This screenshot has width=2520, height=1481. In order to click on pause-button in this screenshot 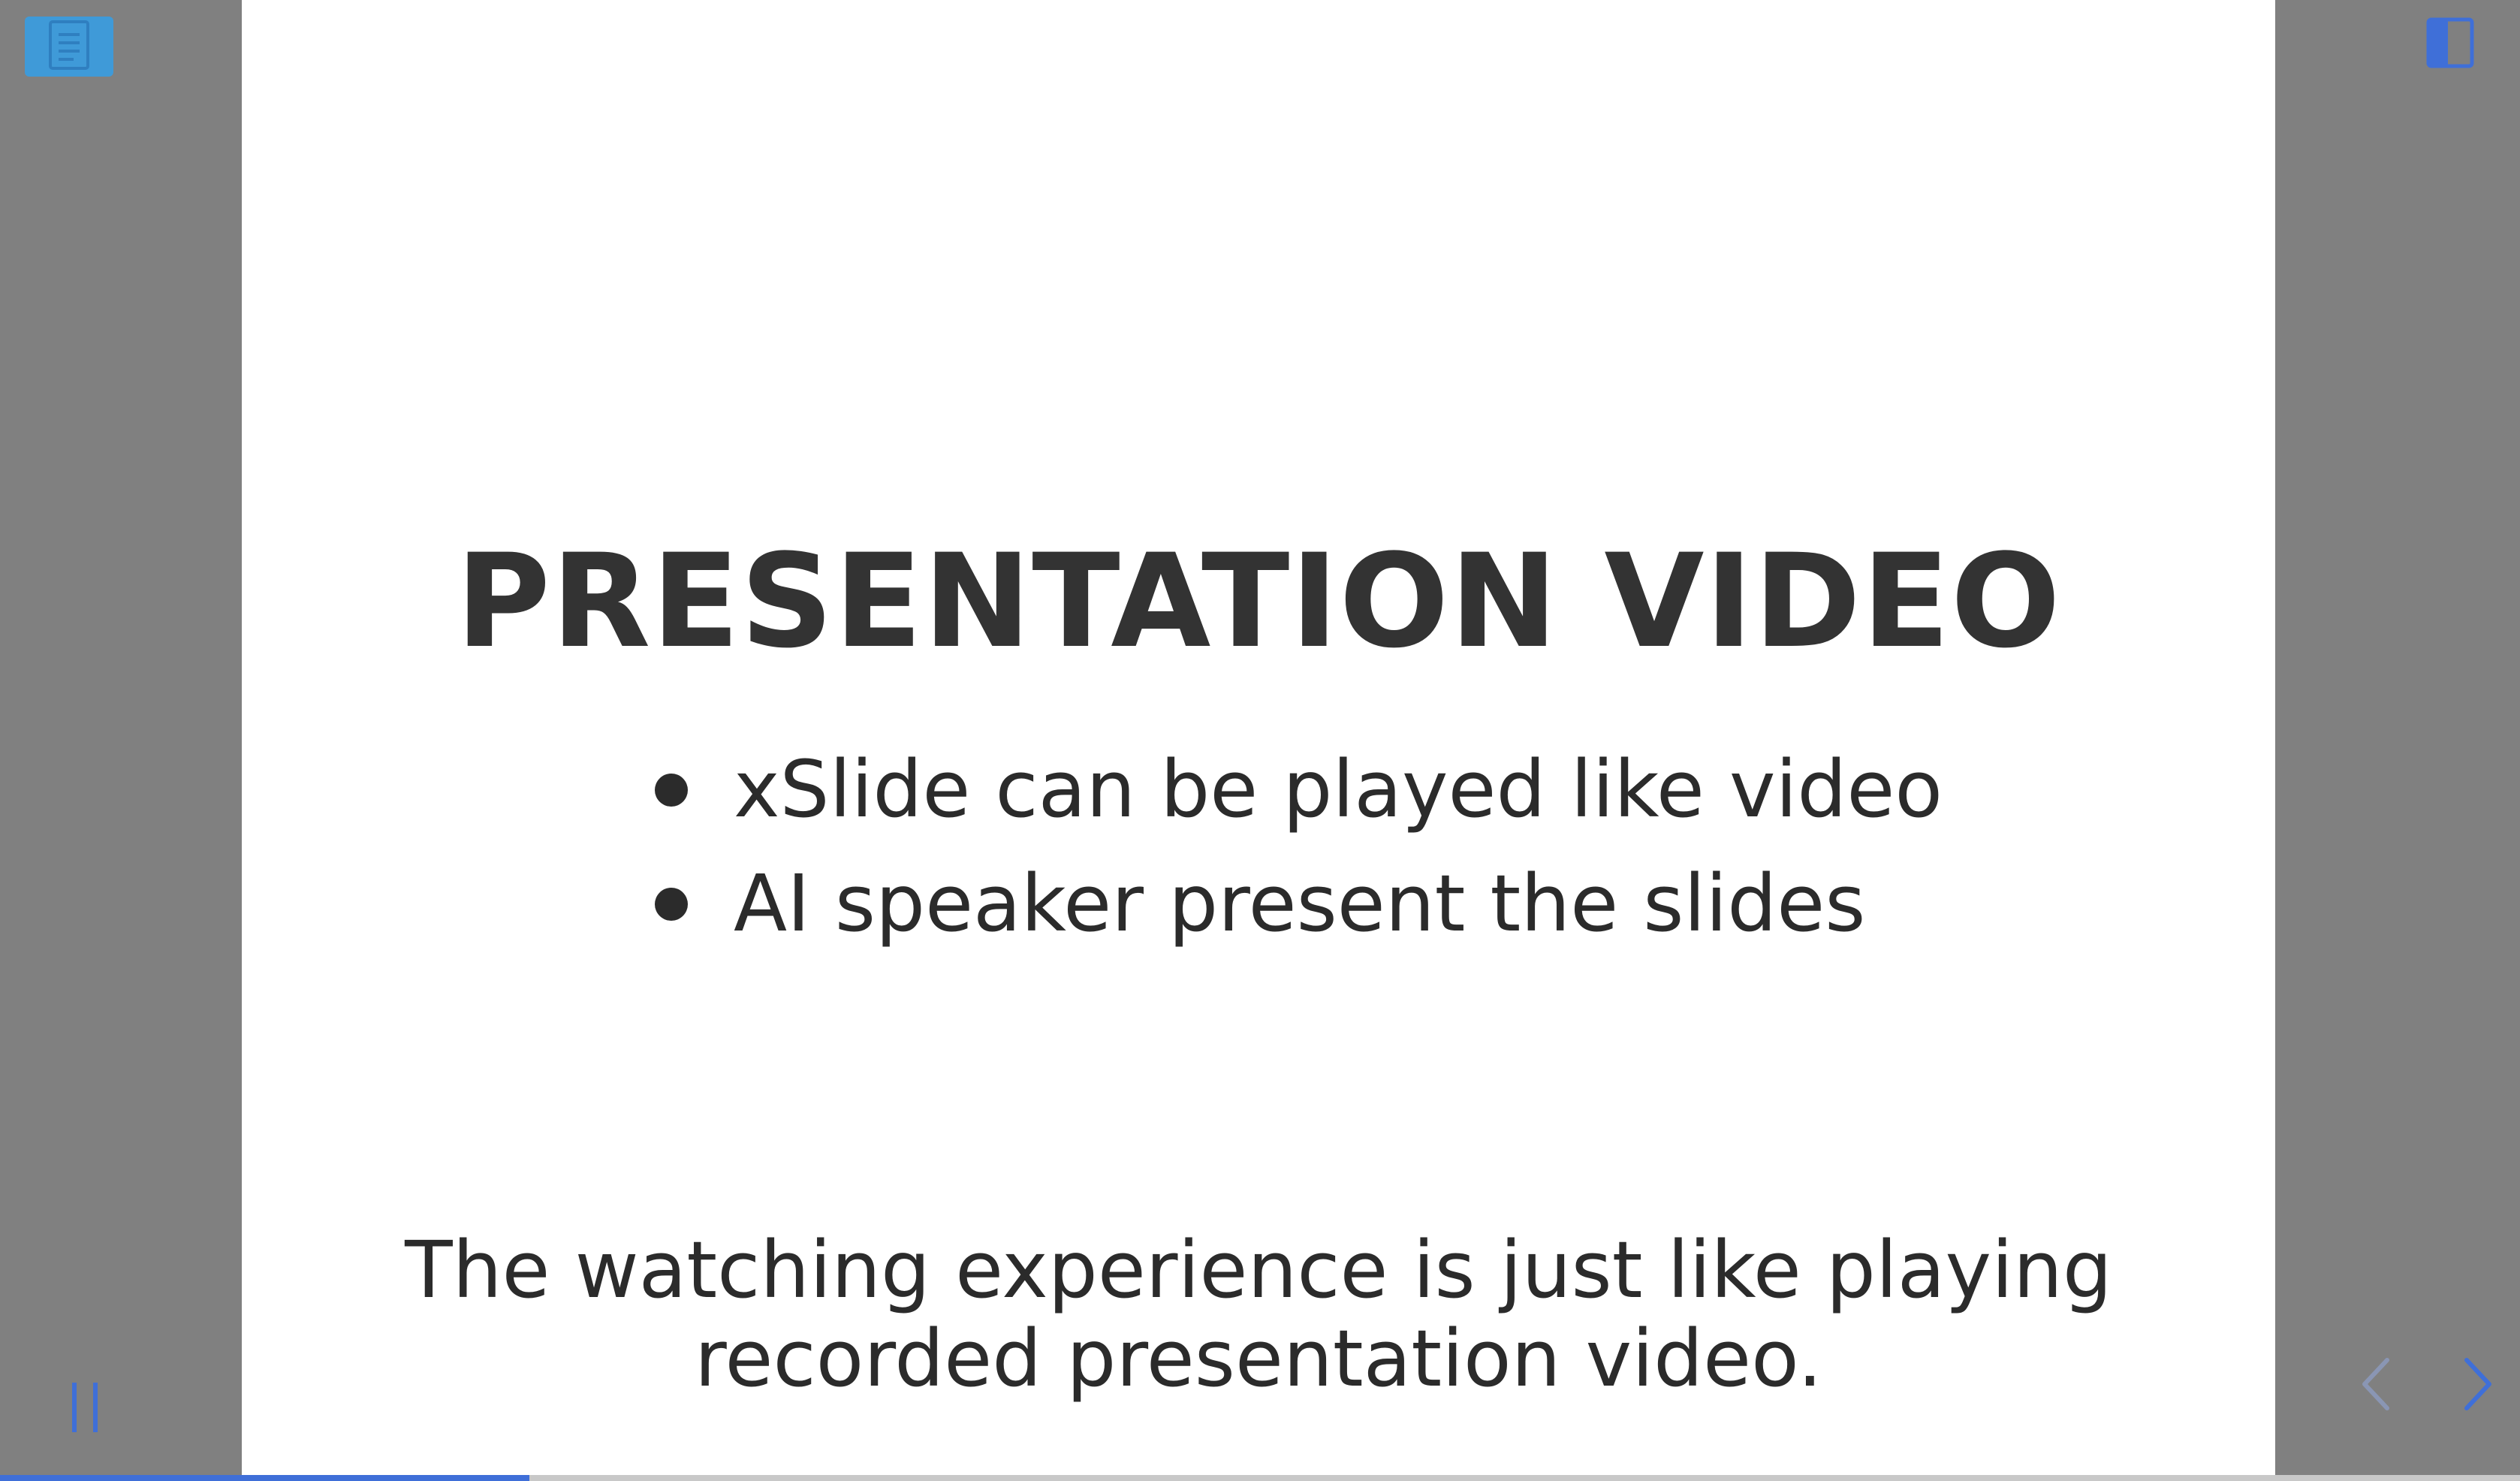, I will do `click(86, 1408)`.